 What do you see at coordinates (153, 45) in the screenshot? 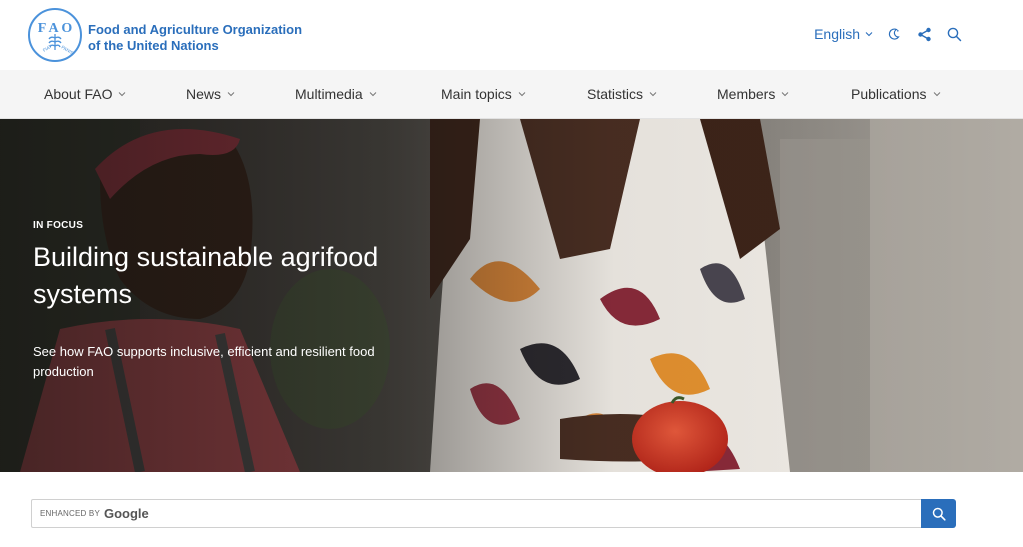
I see `org-name-line2: of the United Nations` at bounding box center [153, 45].